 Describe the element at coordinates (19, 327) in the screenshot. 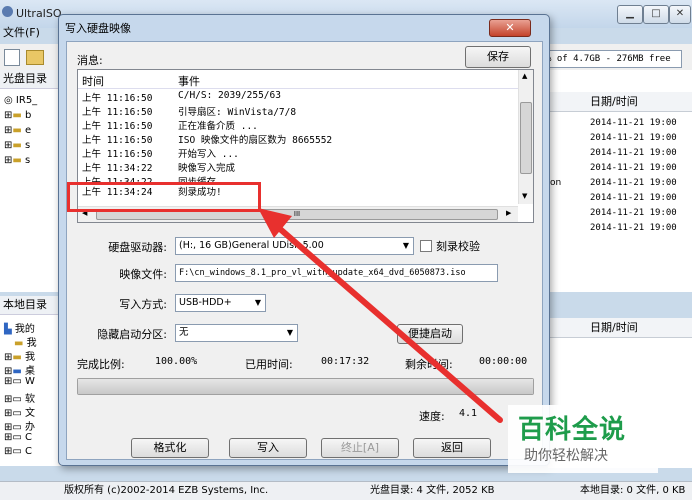

I see `tree-item: ▙ 我的` at that location.